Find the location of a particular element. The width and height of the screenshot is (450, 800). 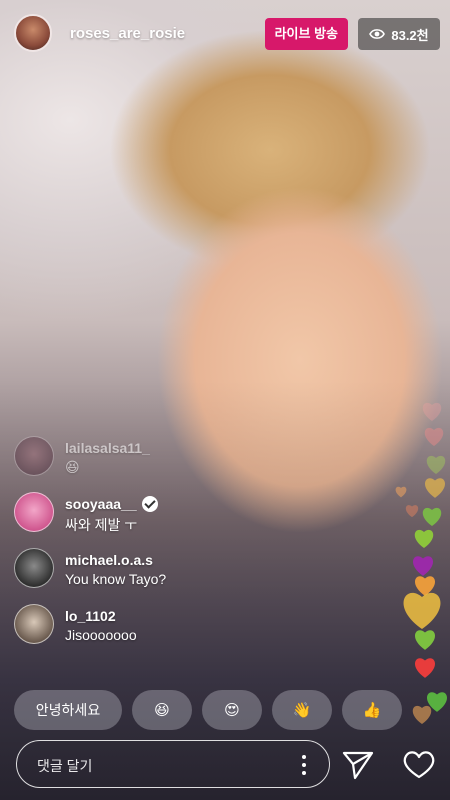

commenter-username: michael.o.a.s is located at coordinates (109, 560).